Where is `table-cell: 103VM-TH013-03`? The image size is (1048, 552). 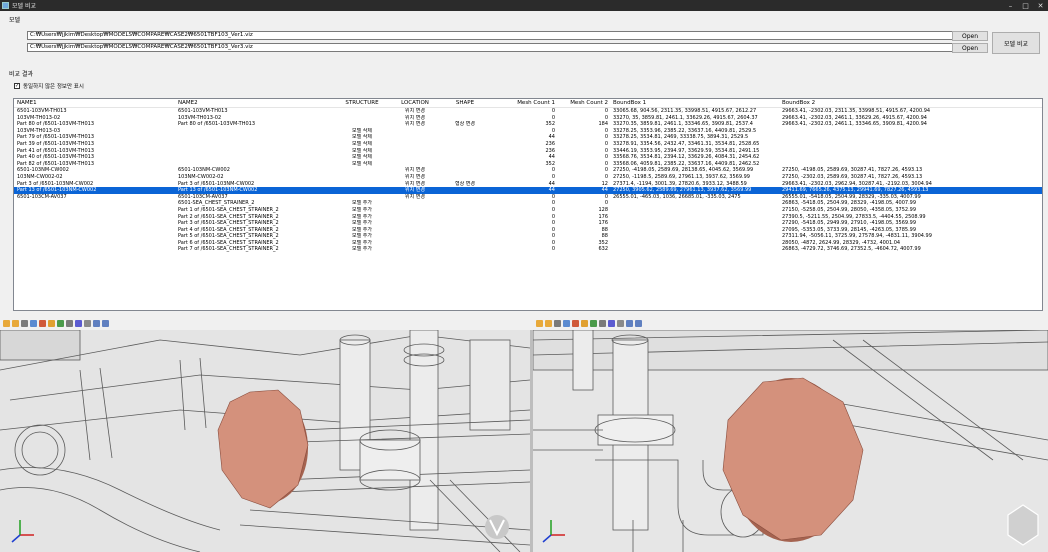
table-cell: 103VM-TH013-03 is located at coordinates (39, 130).